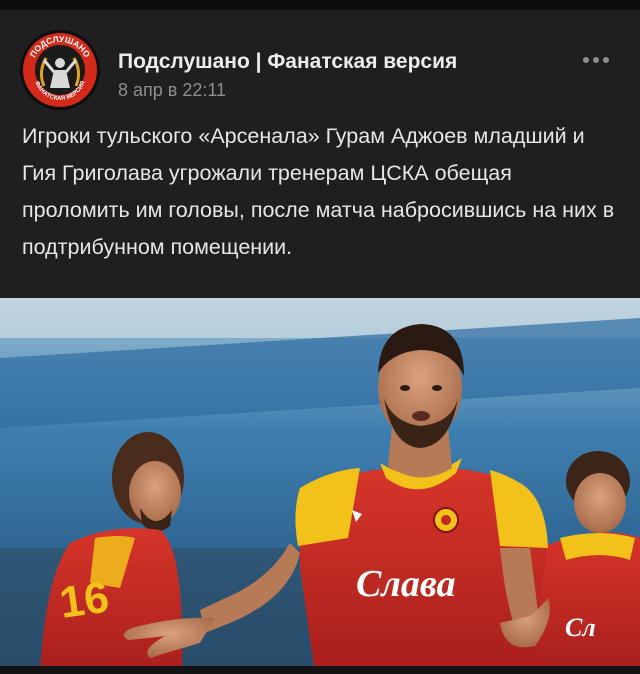  What do you see at coordinates (172, 90) in the screenshot?
I see `post-date: 8 апр в 22:11` at bounding box center [172, 90].